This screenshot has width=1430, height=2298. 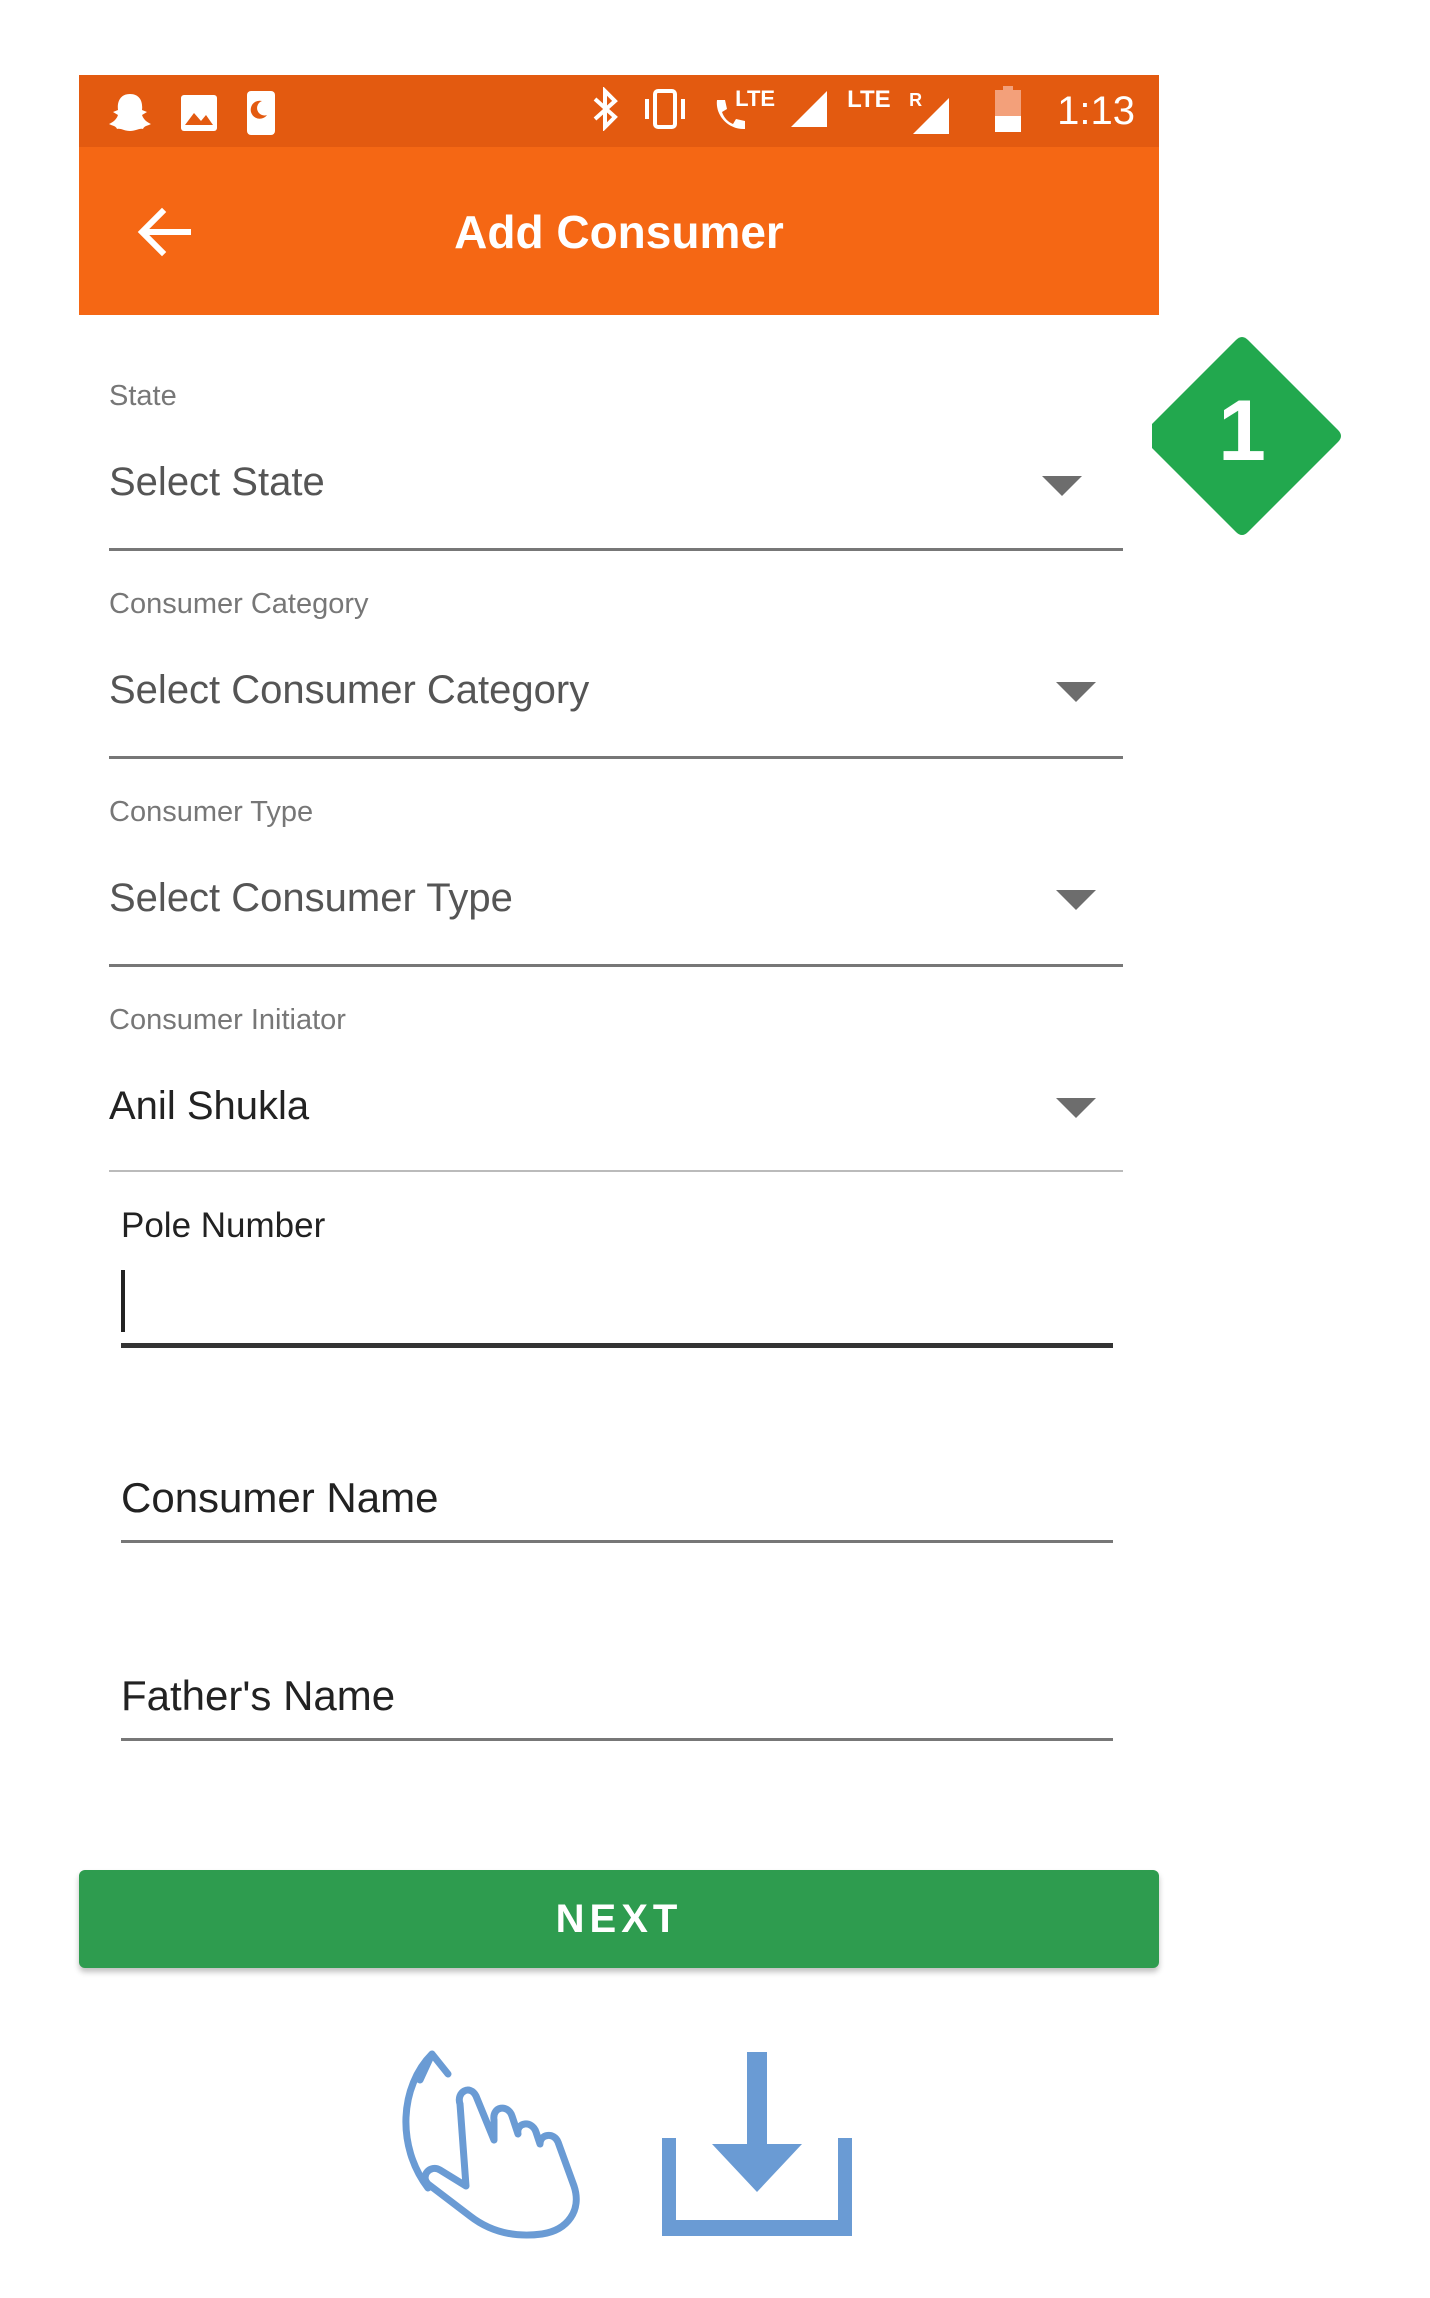 I want to click on next-button: NEXT, so click(x=619, y=1919).